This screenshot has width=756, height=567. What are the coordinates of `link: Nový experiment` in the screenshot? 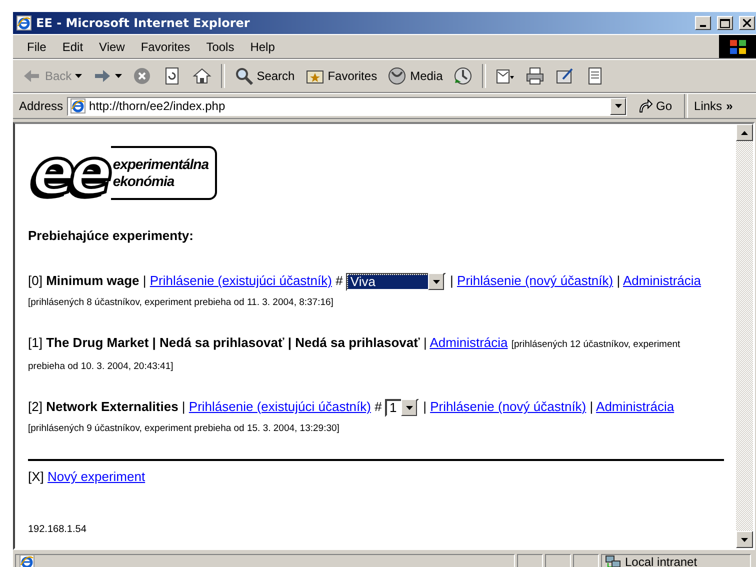 It's located at (97, 476).